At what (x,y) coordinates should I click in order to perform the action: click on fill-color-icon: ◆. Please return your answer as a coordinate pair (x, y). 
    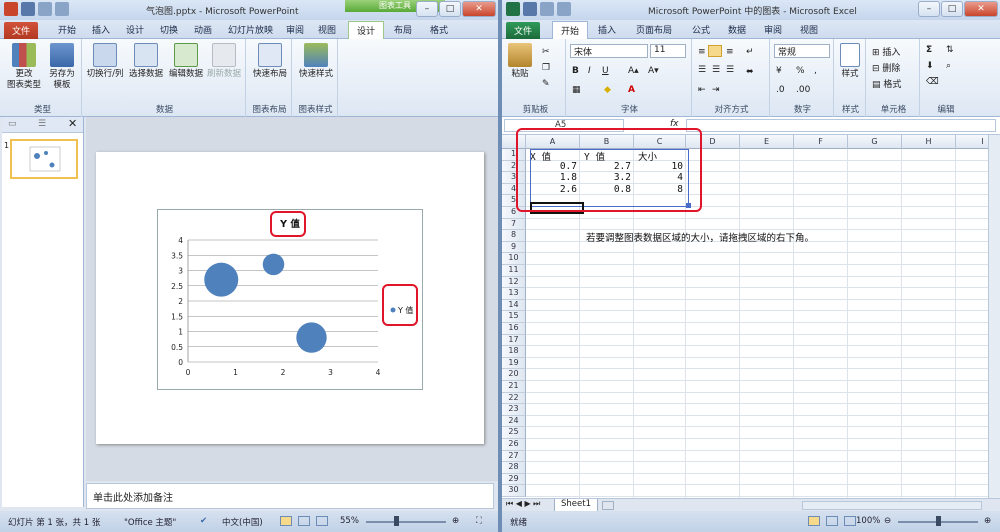
    Looking at the image, I should click on (607, 90).